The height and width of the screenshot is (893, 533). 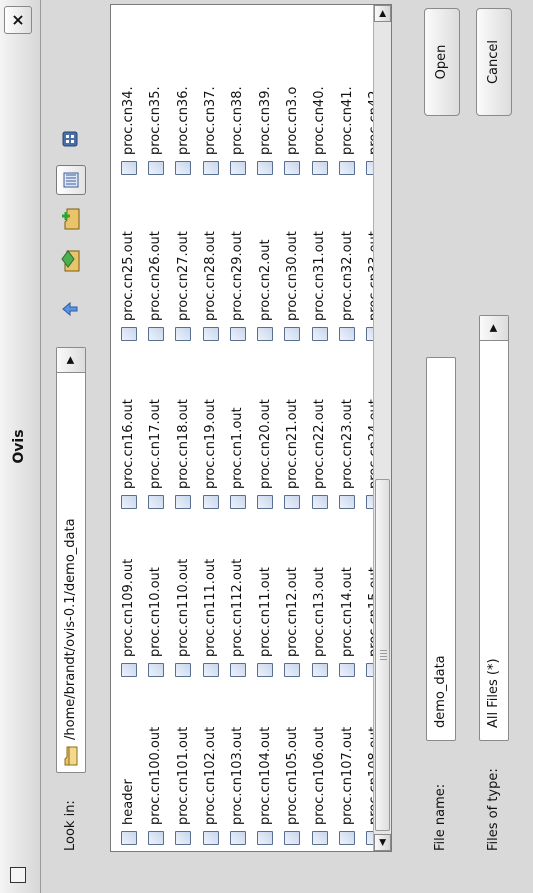 I want to click on file-item: proc.cn19.out, so click(x=210, y=456).